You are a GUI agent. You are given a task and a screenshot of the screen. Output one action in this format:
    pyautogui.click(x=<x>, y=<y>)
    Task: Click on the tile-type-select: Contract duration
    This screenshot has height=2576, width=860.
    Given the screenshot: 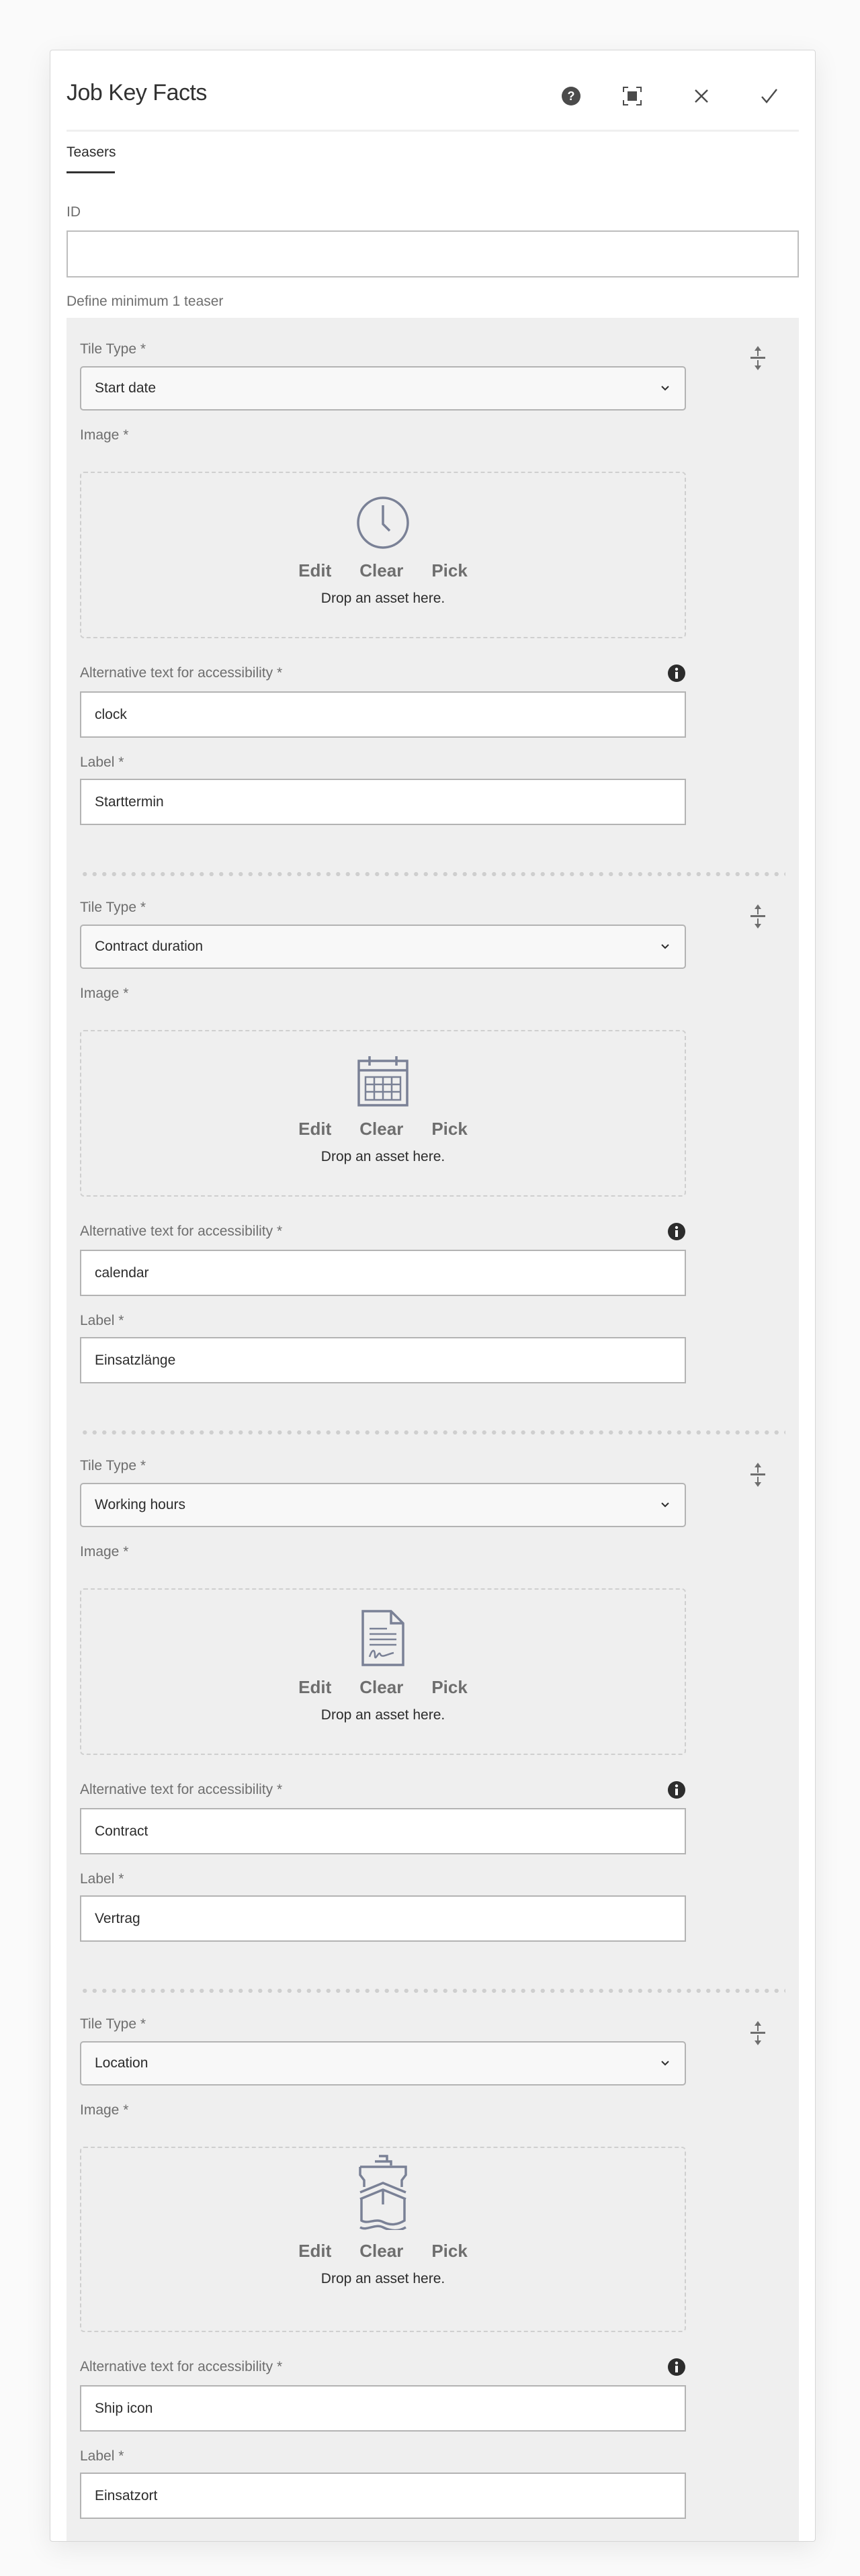 What is the action you would take?
    pyautogui.click(x=383, y=947)
    